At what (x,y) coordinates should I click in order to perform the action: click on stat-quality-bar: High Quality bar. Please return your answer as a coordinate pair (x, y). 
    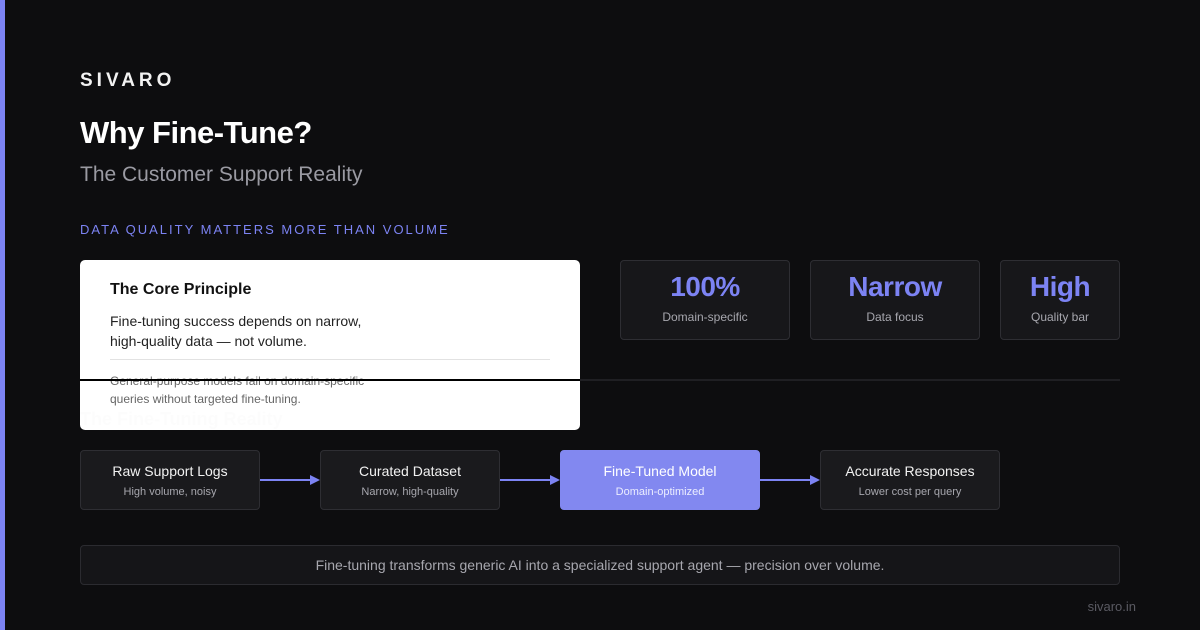
    Looking at the image, I should click on (1060, 300).